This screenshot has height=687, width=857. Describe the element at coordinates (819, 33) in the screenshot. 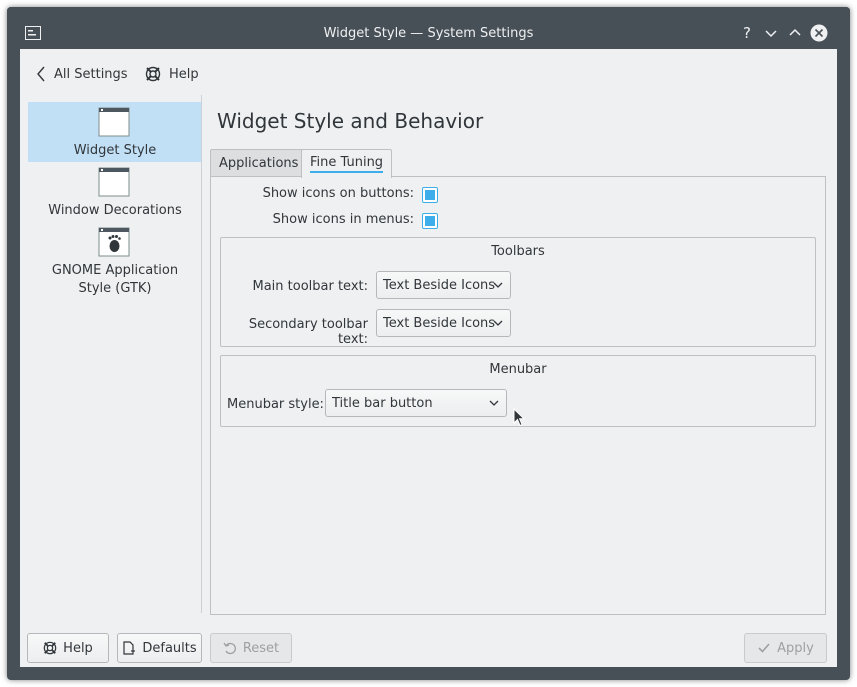

I see `close-icon` at that location.